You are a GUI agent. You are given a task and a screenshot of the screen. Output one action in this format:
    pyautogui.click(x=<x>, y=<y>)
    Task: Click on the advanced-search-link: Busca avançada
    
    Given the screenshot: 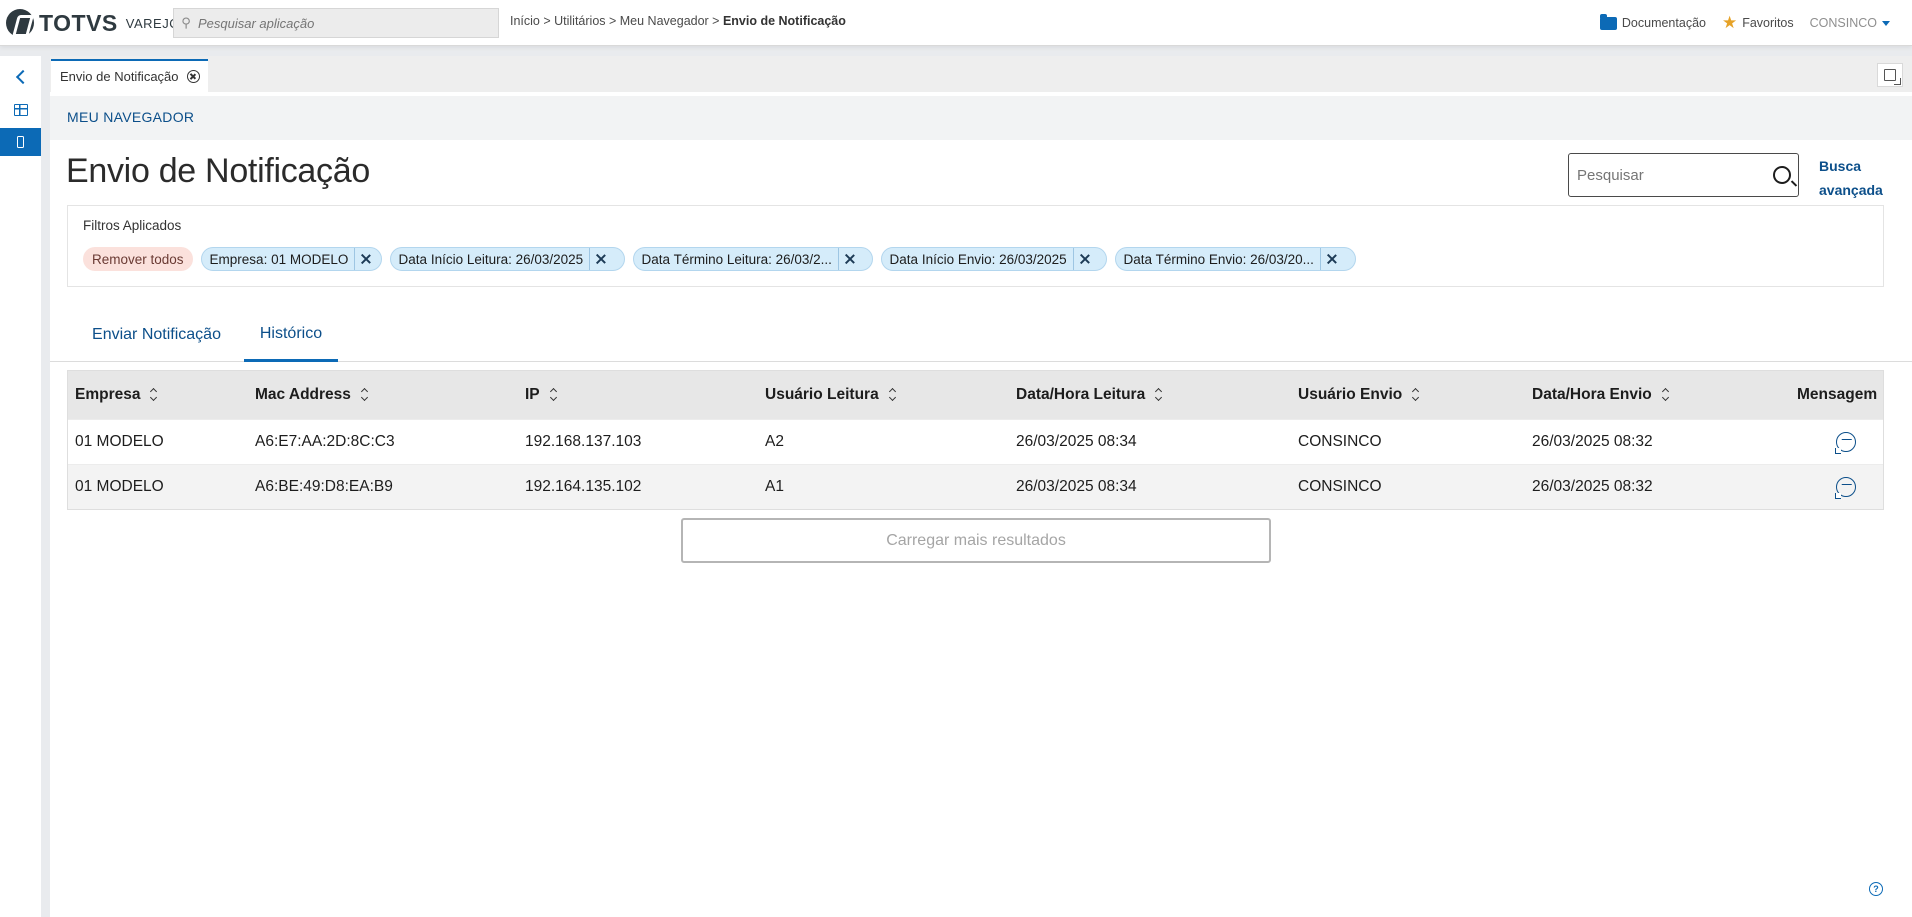 What is the action you would take?
    pyautogui.click(x=1854, y=178)
    